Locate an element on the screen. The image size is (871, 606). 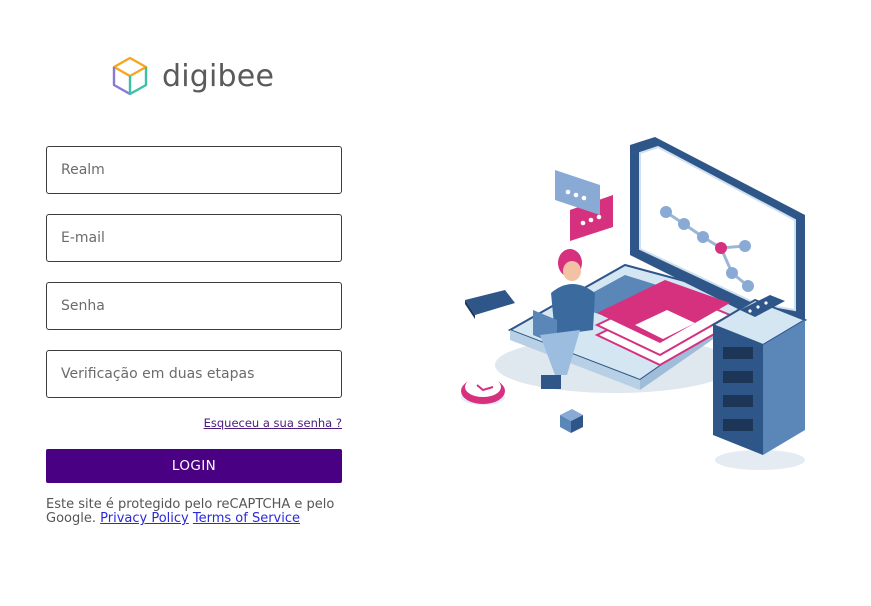
clock-icon is located at coordinates (483, 391).